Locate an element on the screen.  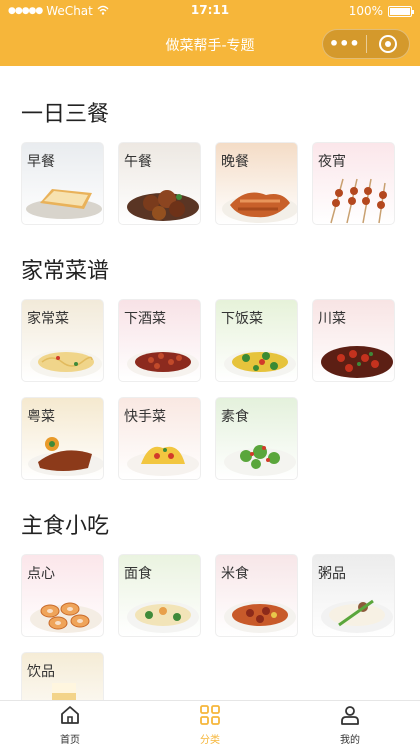
home-icon is located at coordinates (70, 717).